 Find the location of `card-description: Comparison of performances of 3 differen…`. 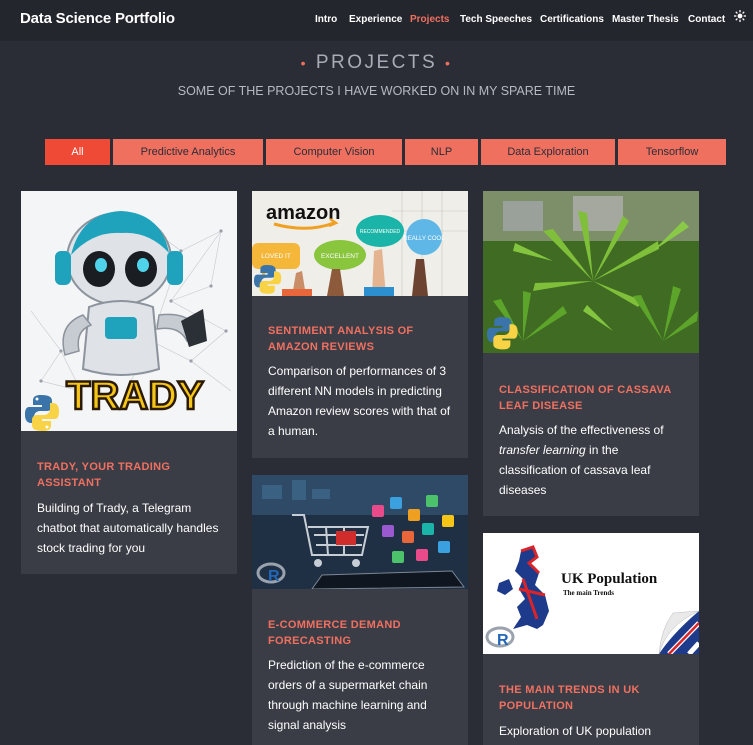

card-description: Comparison of performances of 3 differen… is located at coordinates (359, 401).